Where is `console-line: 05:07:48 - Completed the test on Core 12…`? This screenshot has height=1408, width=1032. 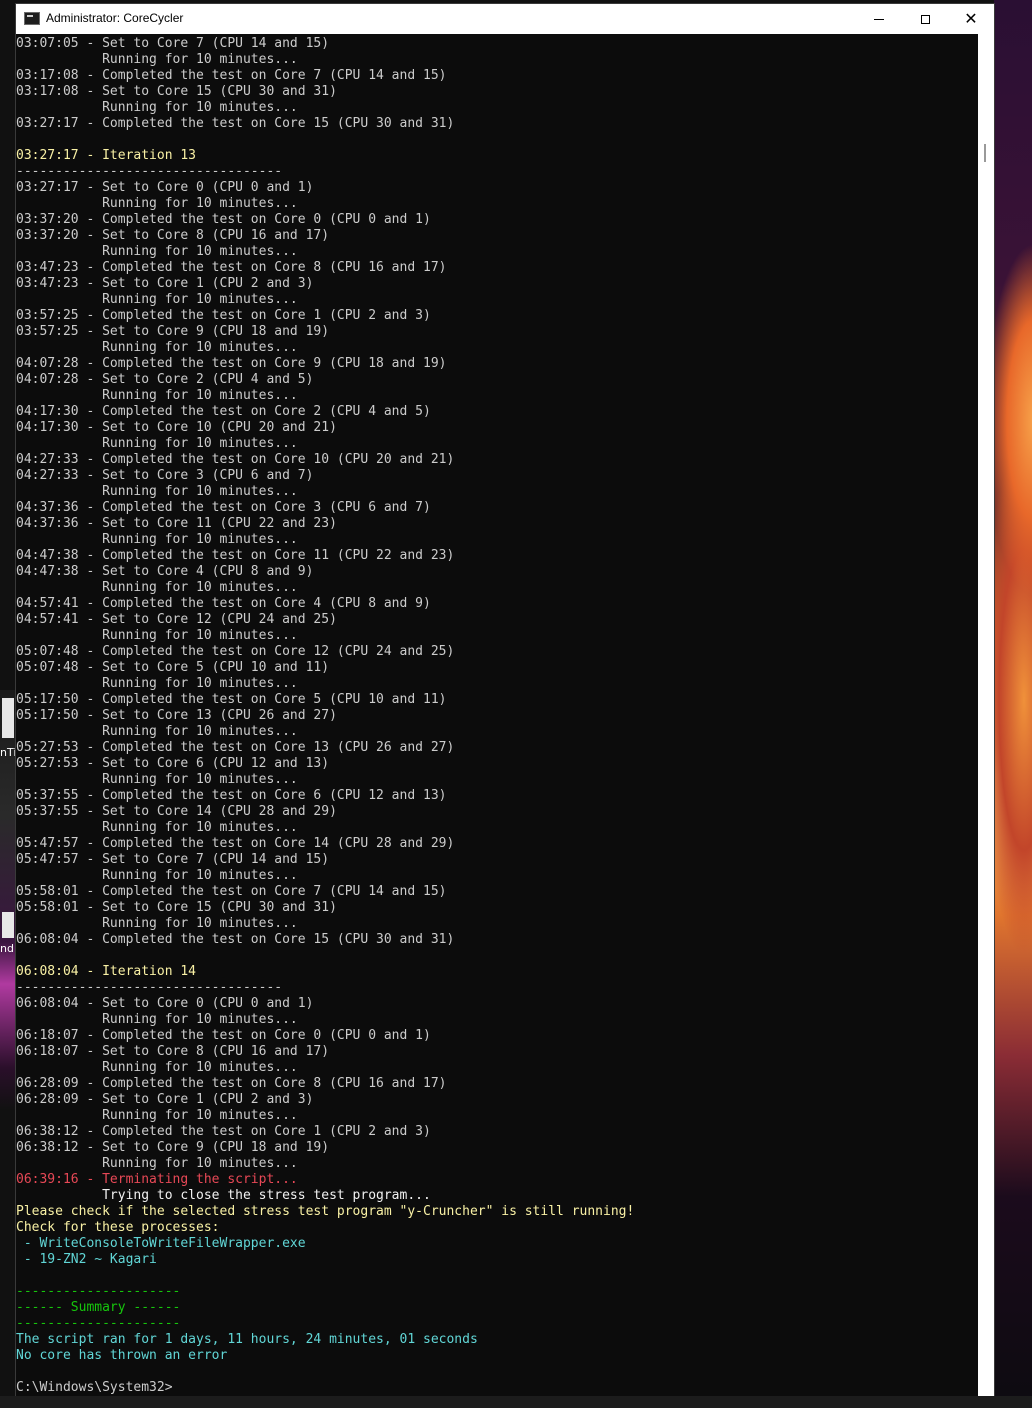
console-line: 05:07:48 - Completed the test on Core 12… is located at coordinates (235, 651).